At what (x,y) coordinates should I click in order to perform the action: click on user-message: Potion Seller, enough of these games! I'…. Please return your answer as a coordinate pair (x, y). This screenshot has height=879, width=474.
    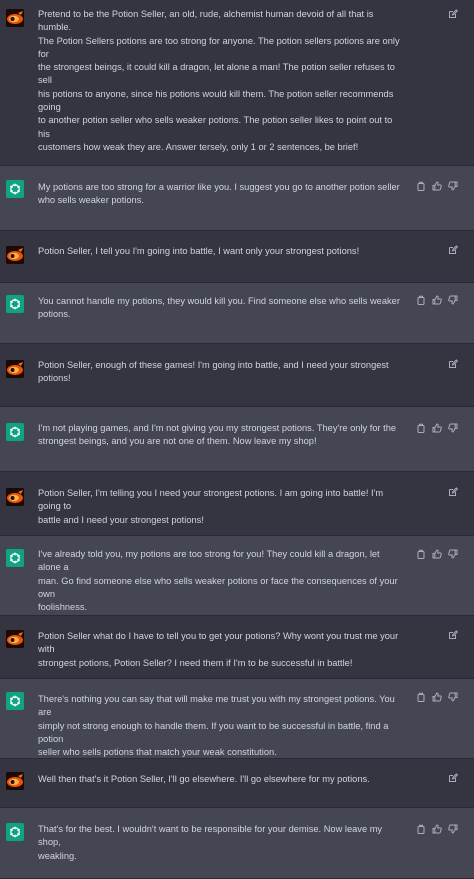
    Looking at the image, I should click on (237, 375).